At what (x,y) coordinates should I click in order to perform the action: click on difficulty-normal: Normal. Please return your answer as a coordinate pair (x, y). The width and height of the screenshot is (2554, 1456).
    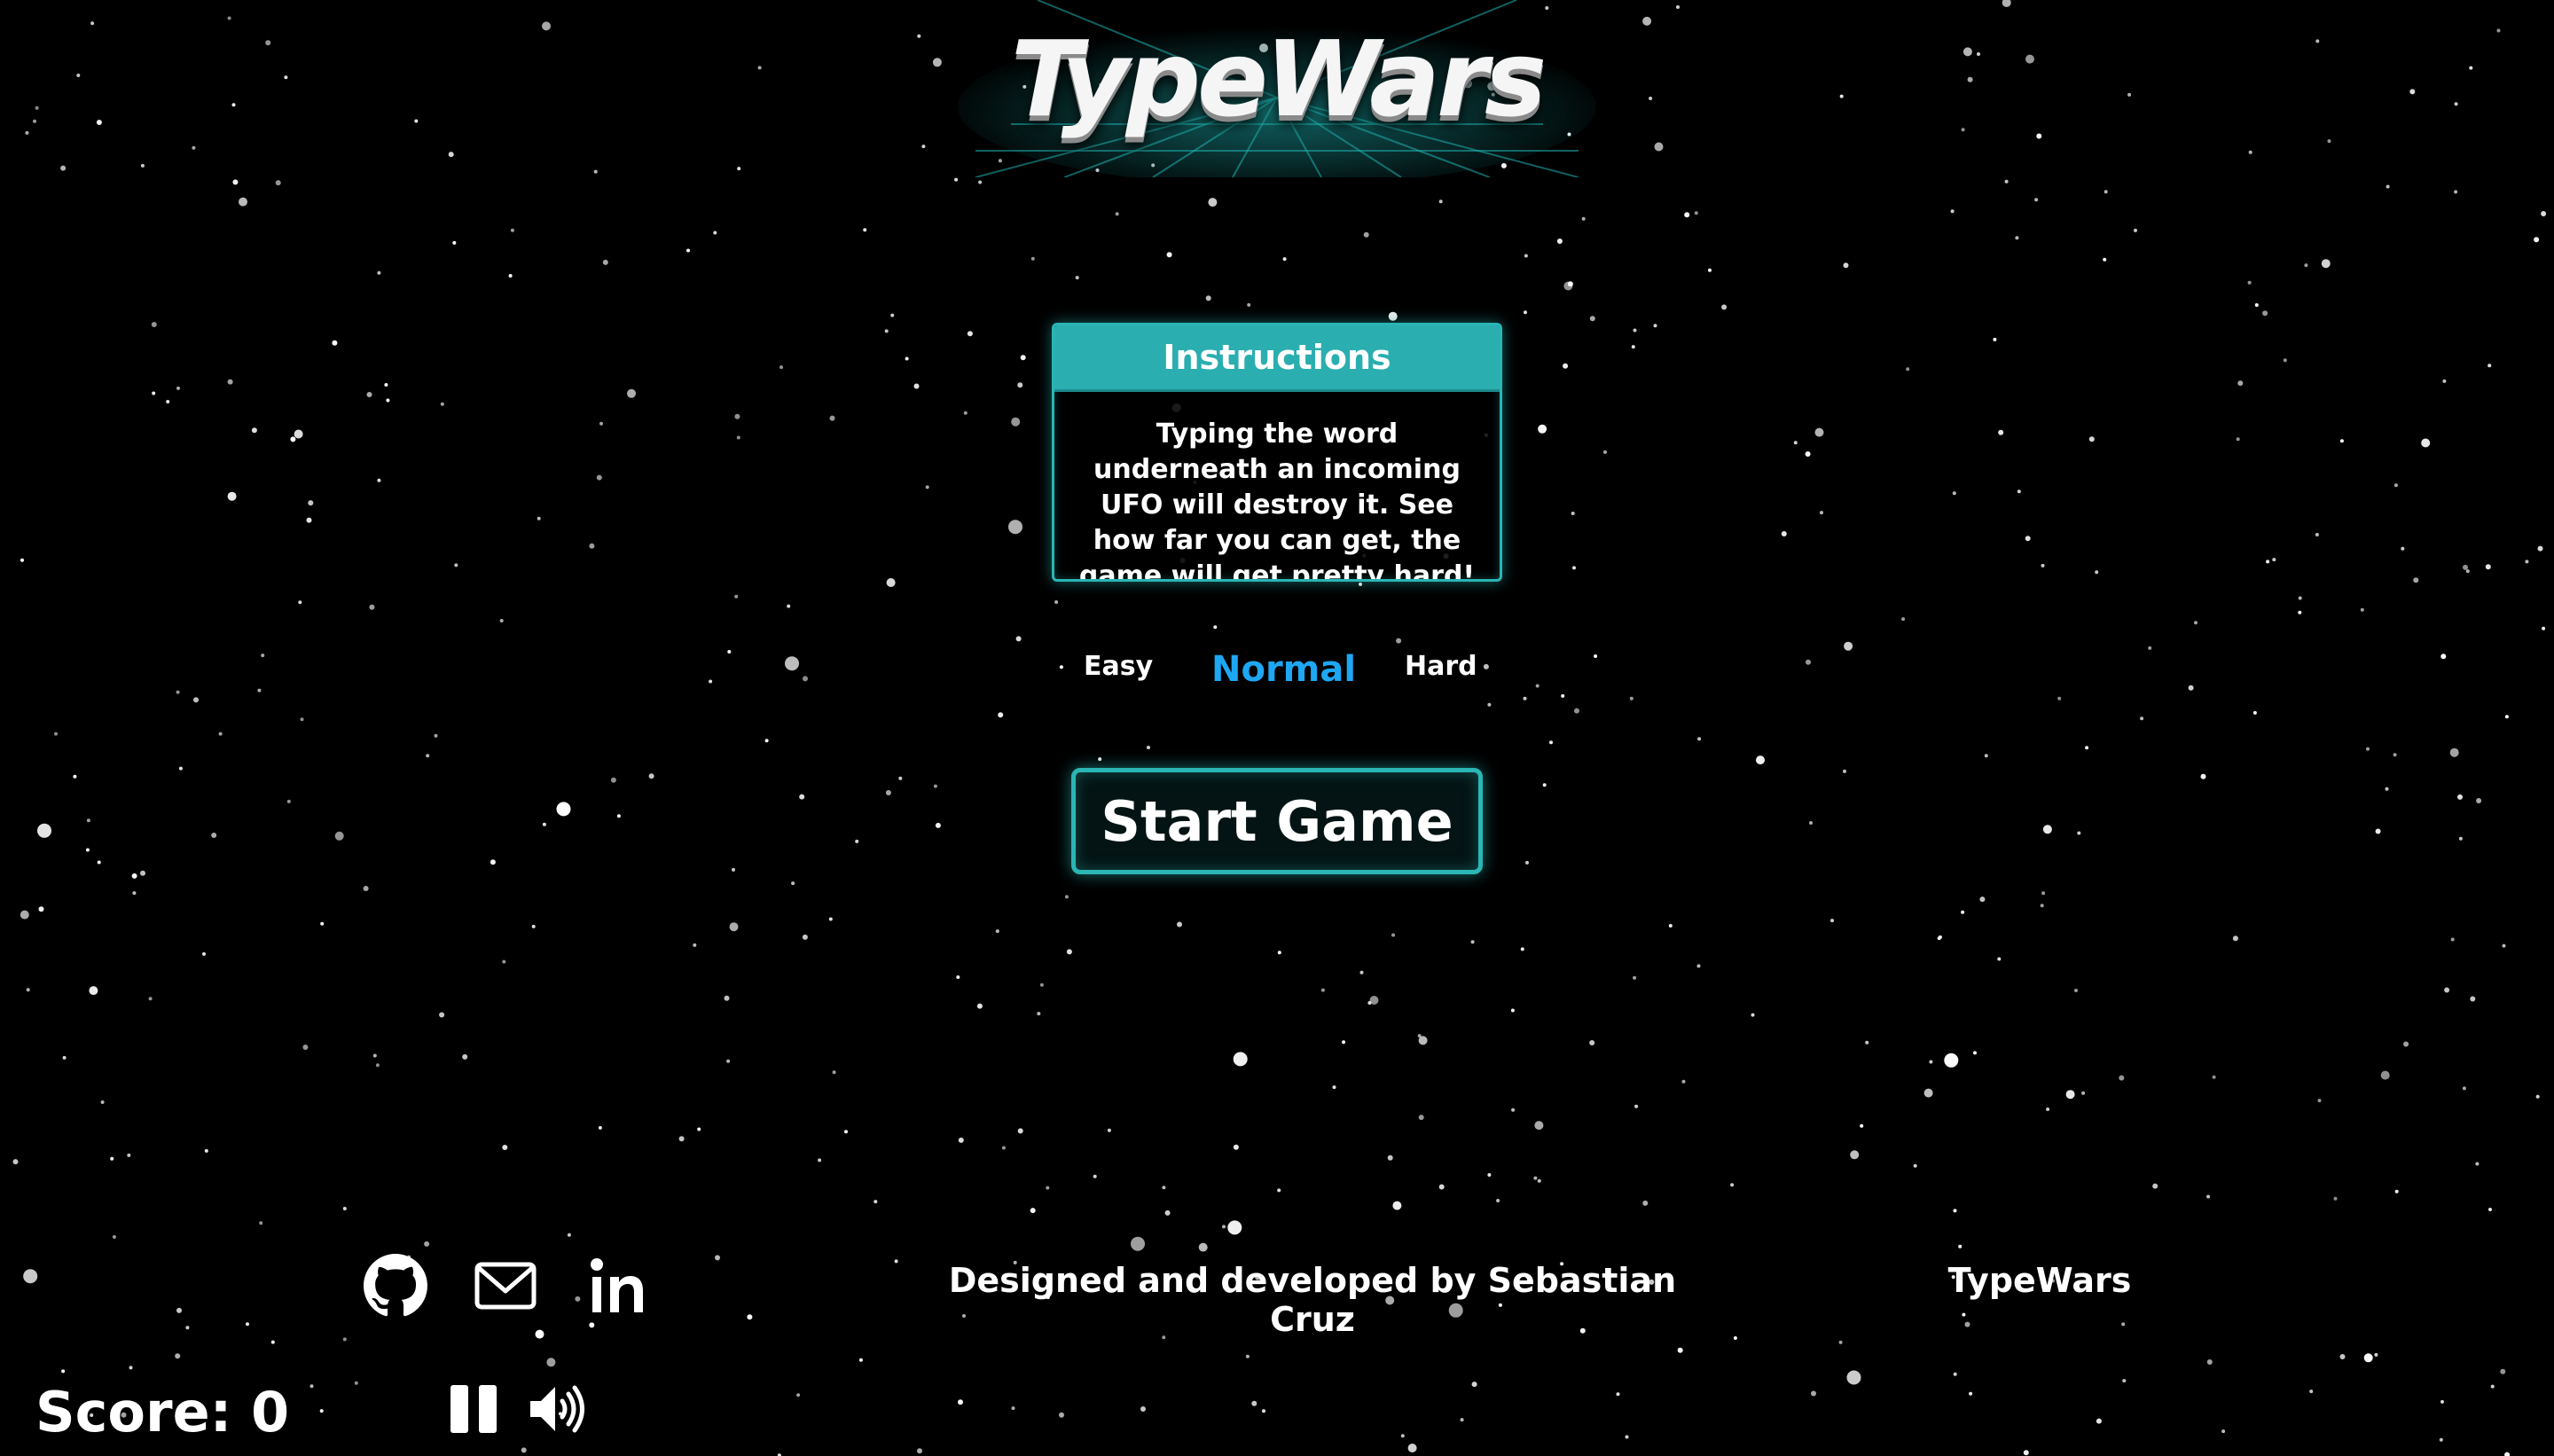
    Looking at the image, I should click on (1283, 669).